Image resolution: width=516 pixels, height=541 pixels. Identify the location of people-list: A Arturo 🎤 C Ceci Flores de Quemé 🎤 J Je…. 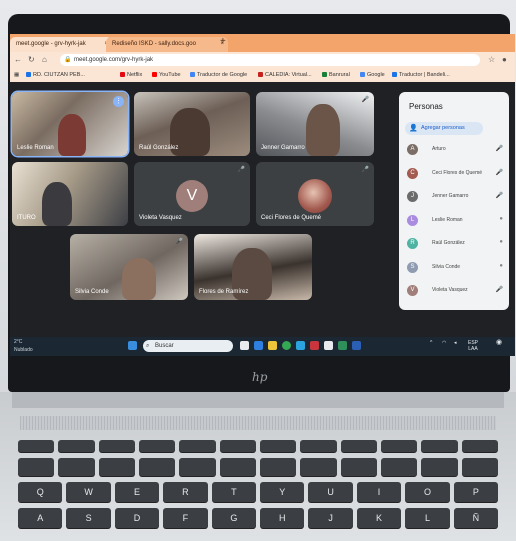
(455, 222).